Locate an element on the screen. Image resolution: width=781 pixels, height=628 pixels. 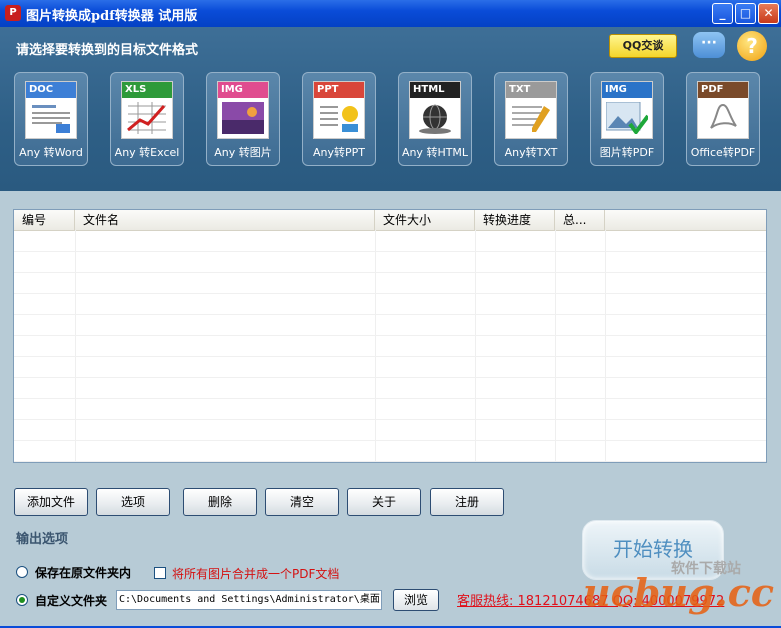
tool-image-to-pdf: IMG 图片转PDF is located at coordinates (627, 119).